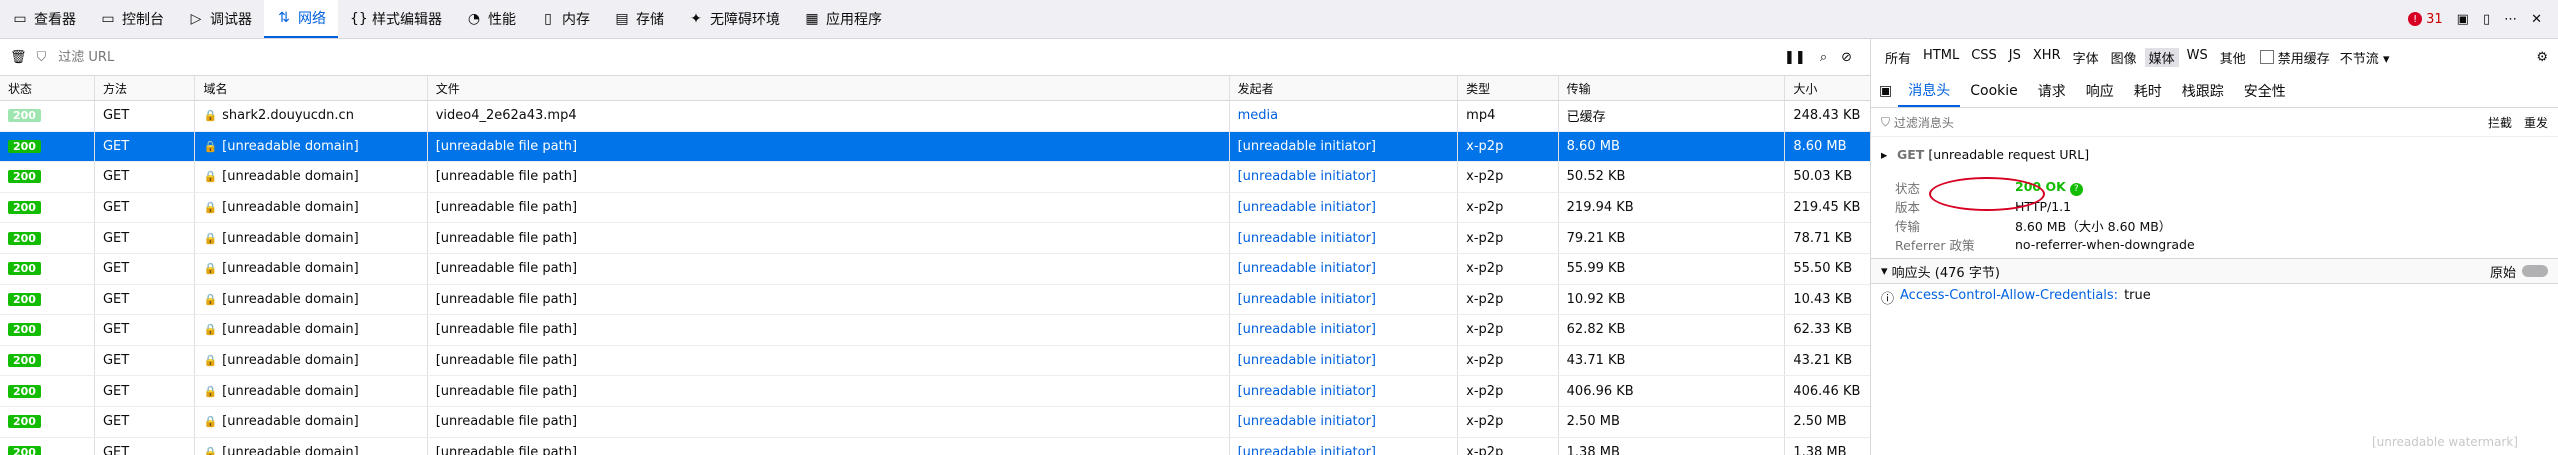 Image resolution: width=2558 pixels, height=455 pixels. I want to click on dock-icon: ▣, so click(2463, 19).